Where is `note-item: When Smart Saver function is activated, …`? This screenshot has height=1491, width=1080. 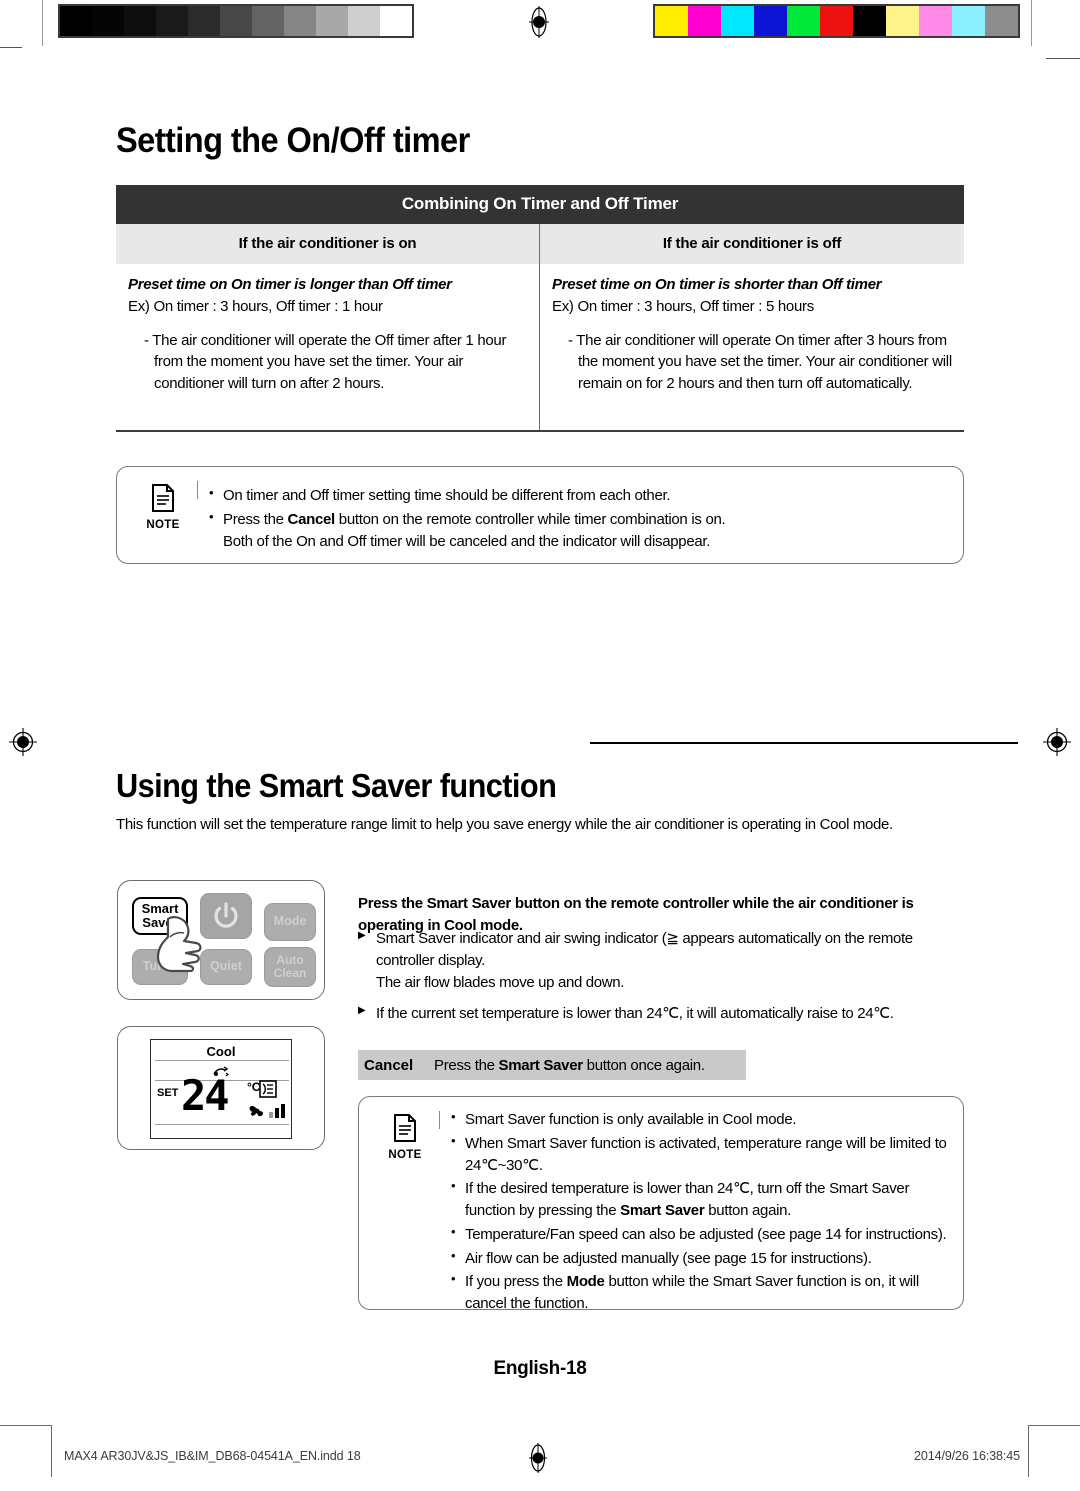
note-item: When Smart Saver function is activated, … is located at coordinates (700, 1154).